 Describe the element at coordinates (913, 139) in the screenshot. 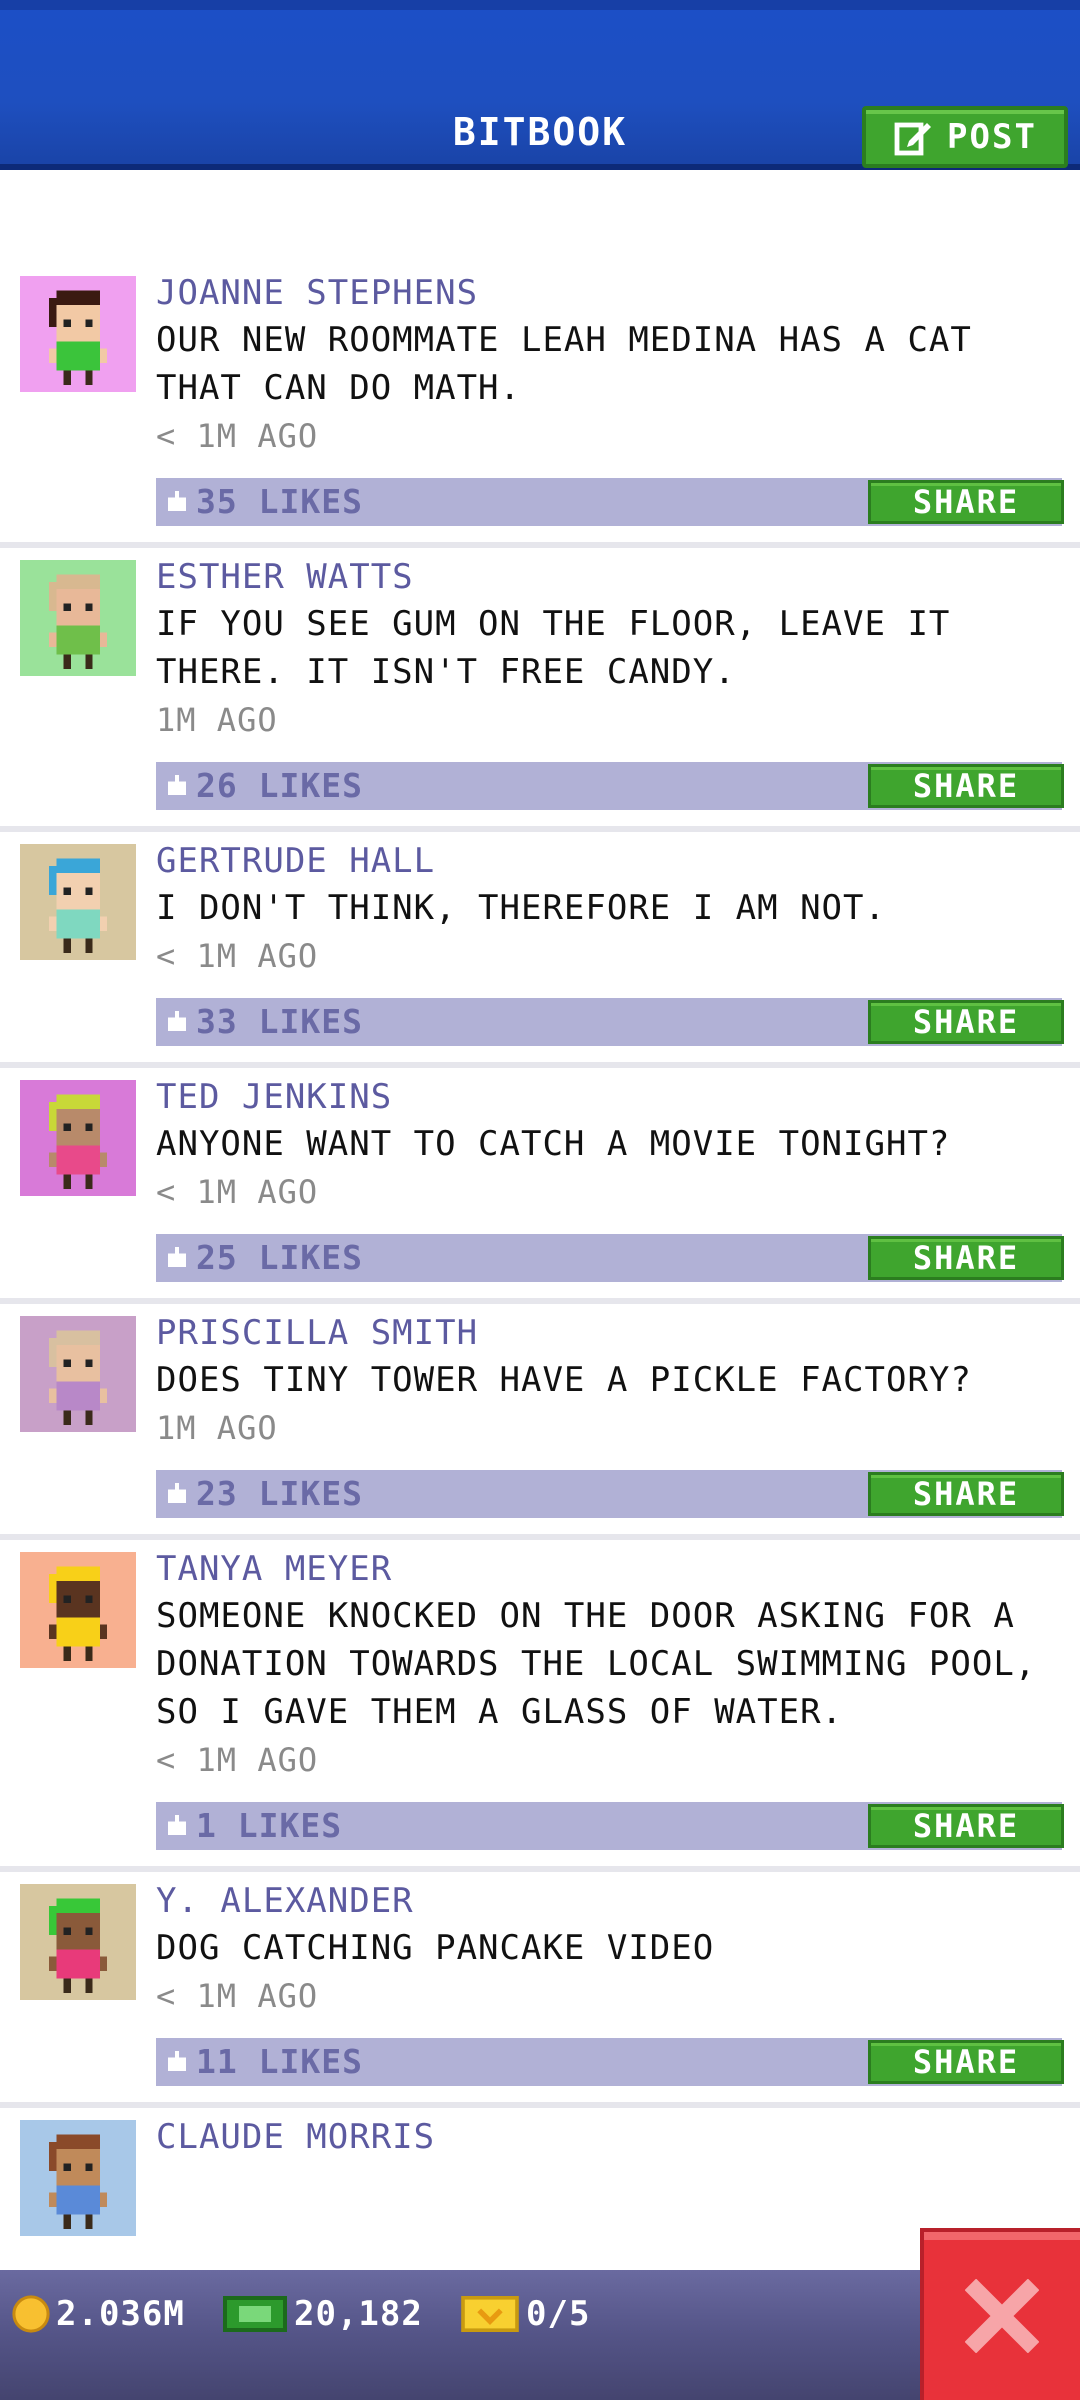

I see `edit-icon` at that location.